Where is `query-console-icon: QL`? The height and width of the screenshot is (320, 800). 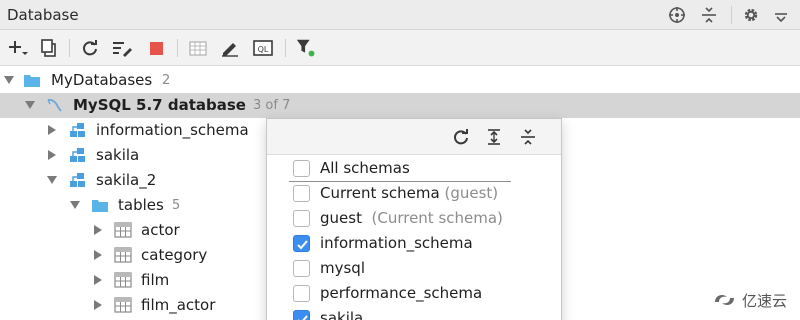
query-console-icon: QL is located at coordinates (263, 48).